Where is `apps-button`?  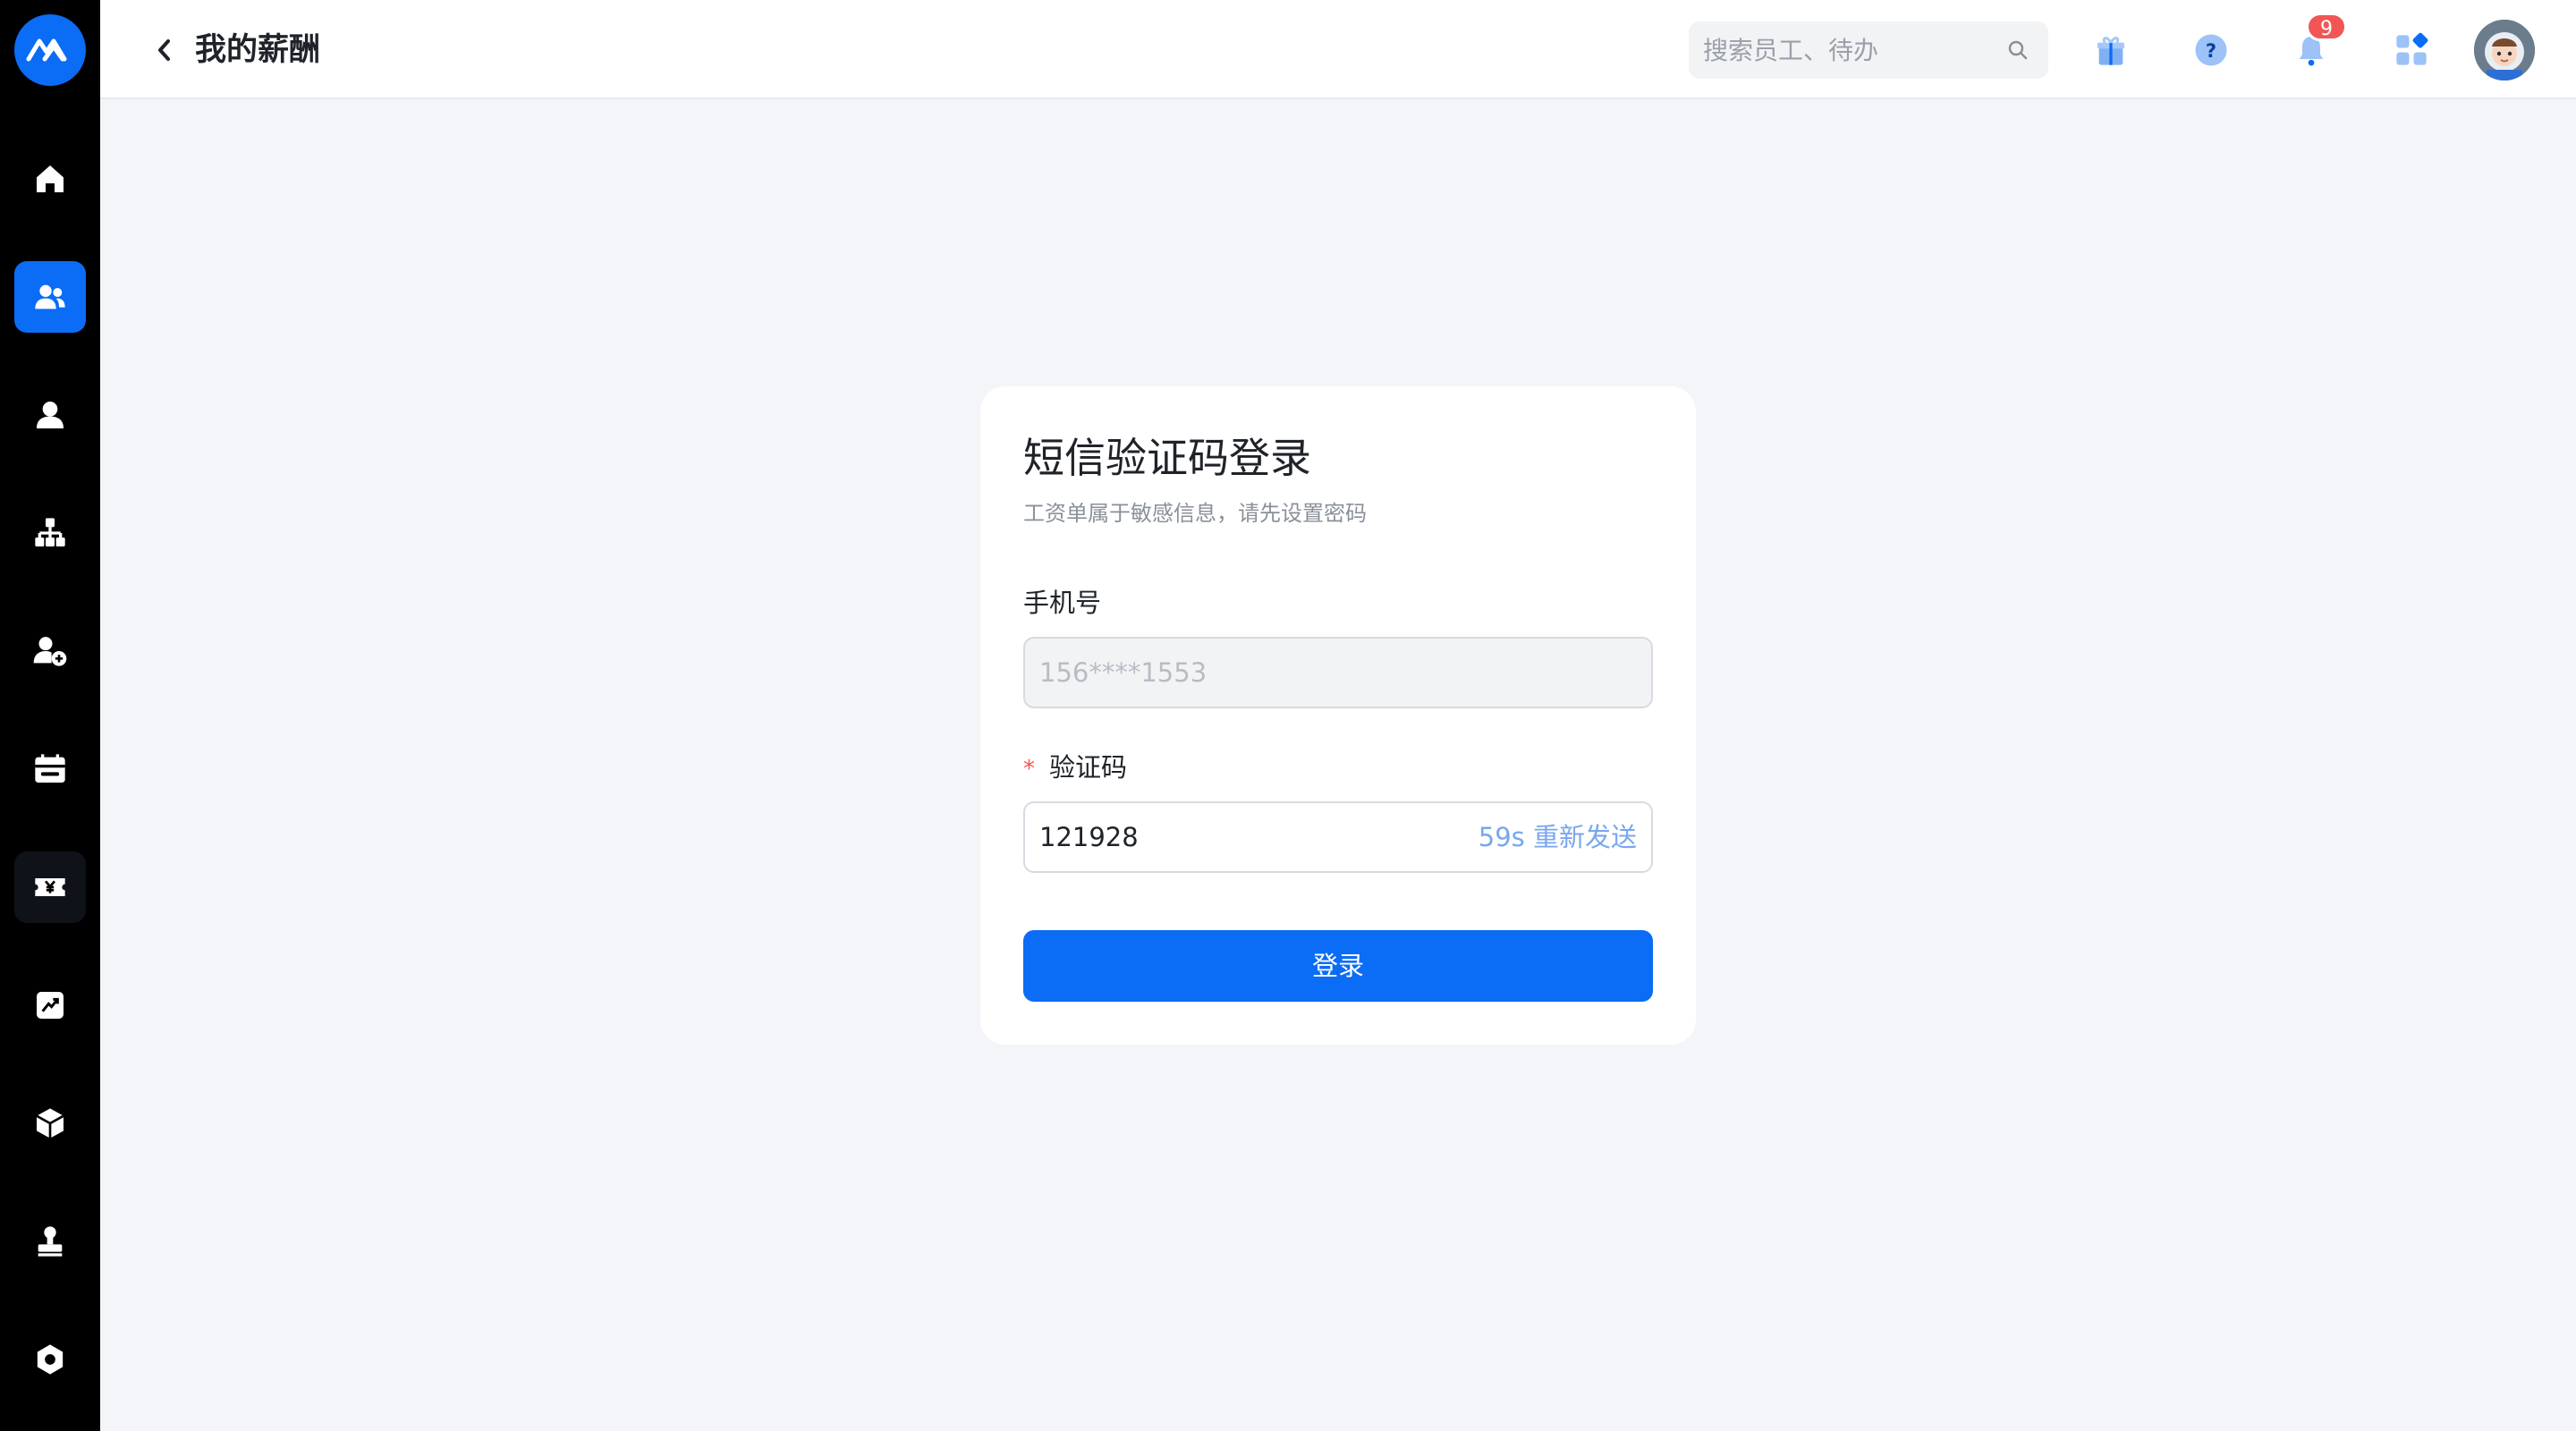 apps-button is located at coordinates (2411, 50).